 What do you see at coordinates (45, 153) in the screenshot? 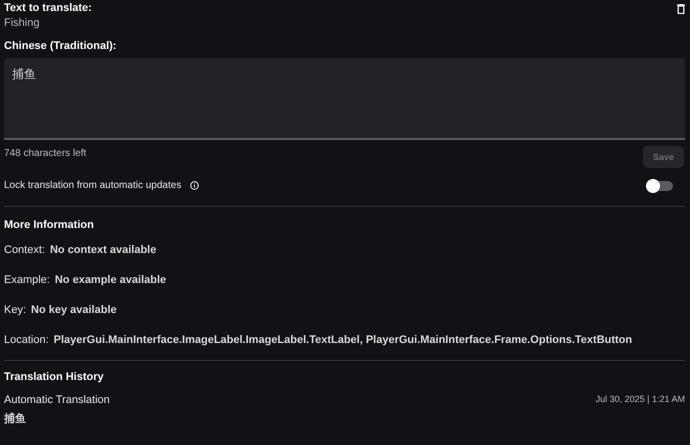
I see `character-count: 748 characters left` at bounding box center [45, 153].